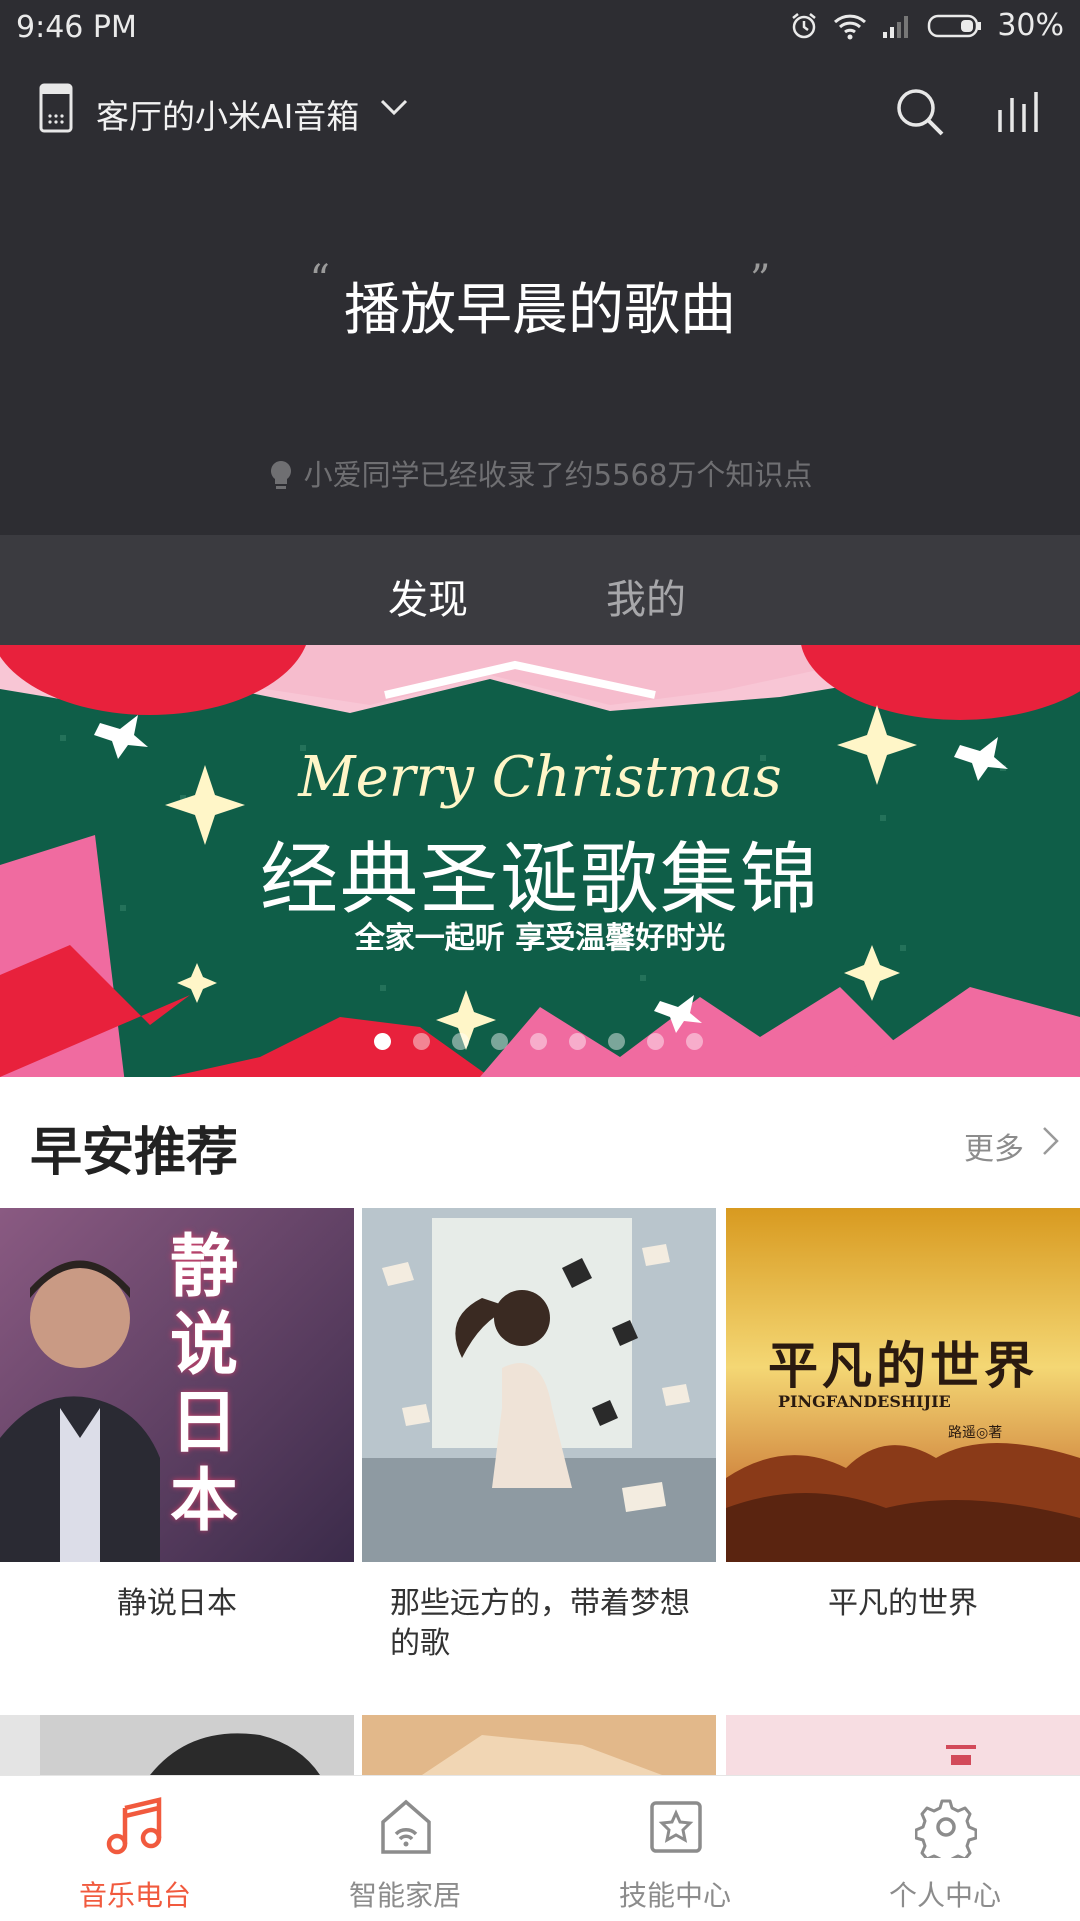 The width and height of the screenshot is (1080, 1921). I want to click on card-caption: 静说日本, so click(177, 1603).